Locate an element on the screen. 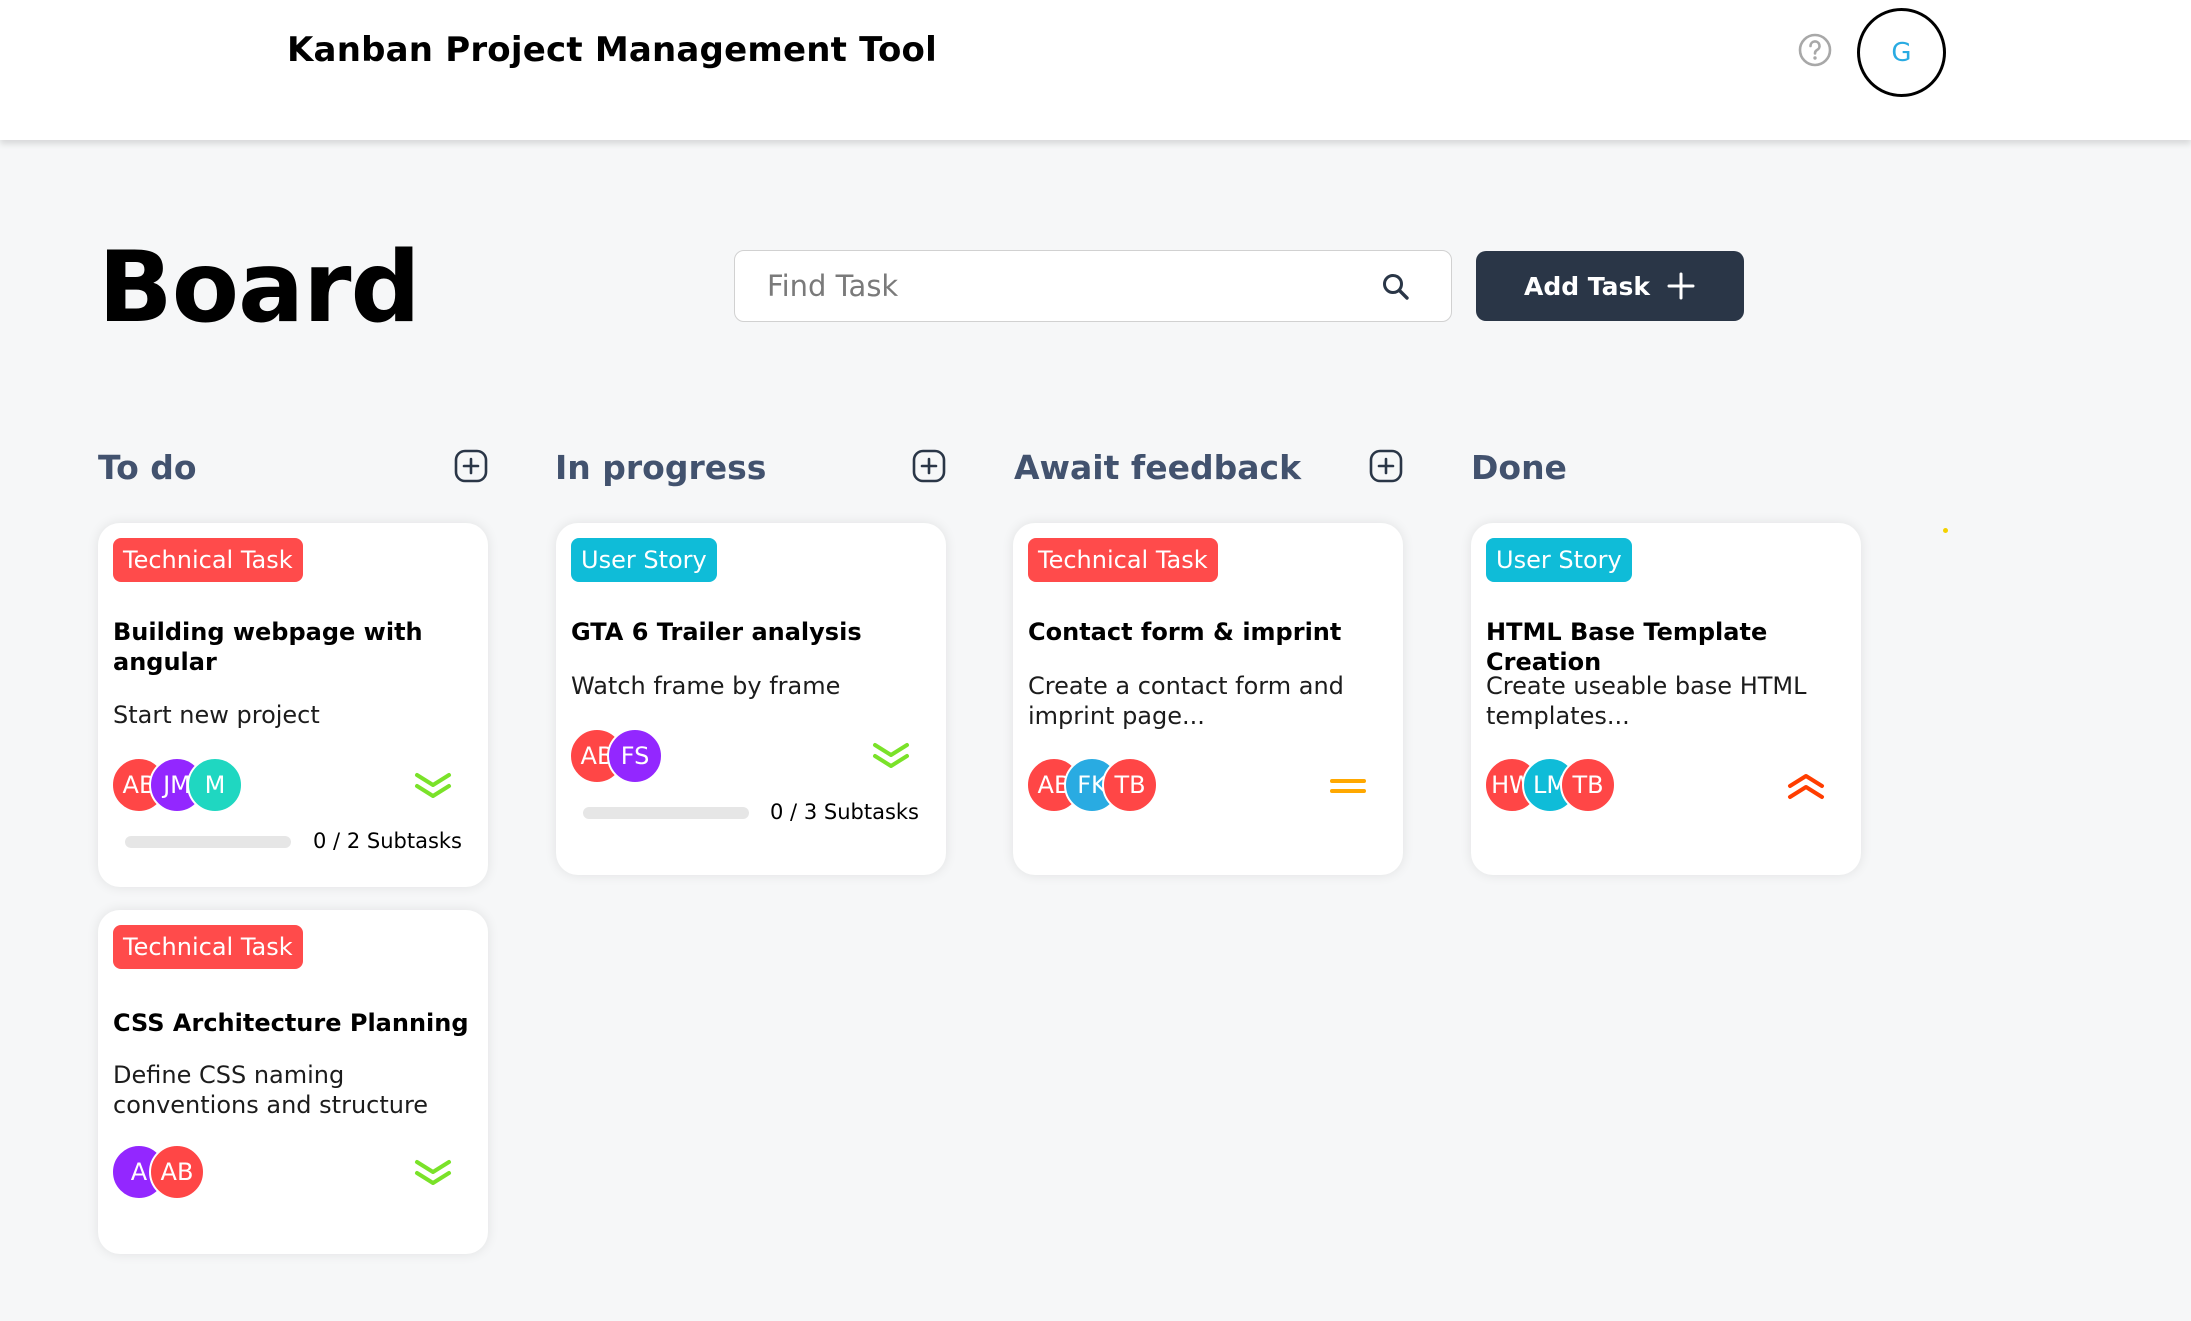 The image size is (2191, 1321). assignee-avatar: M is located at coordinates (215, 785).